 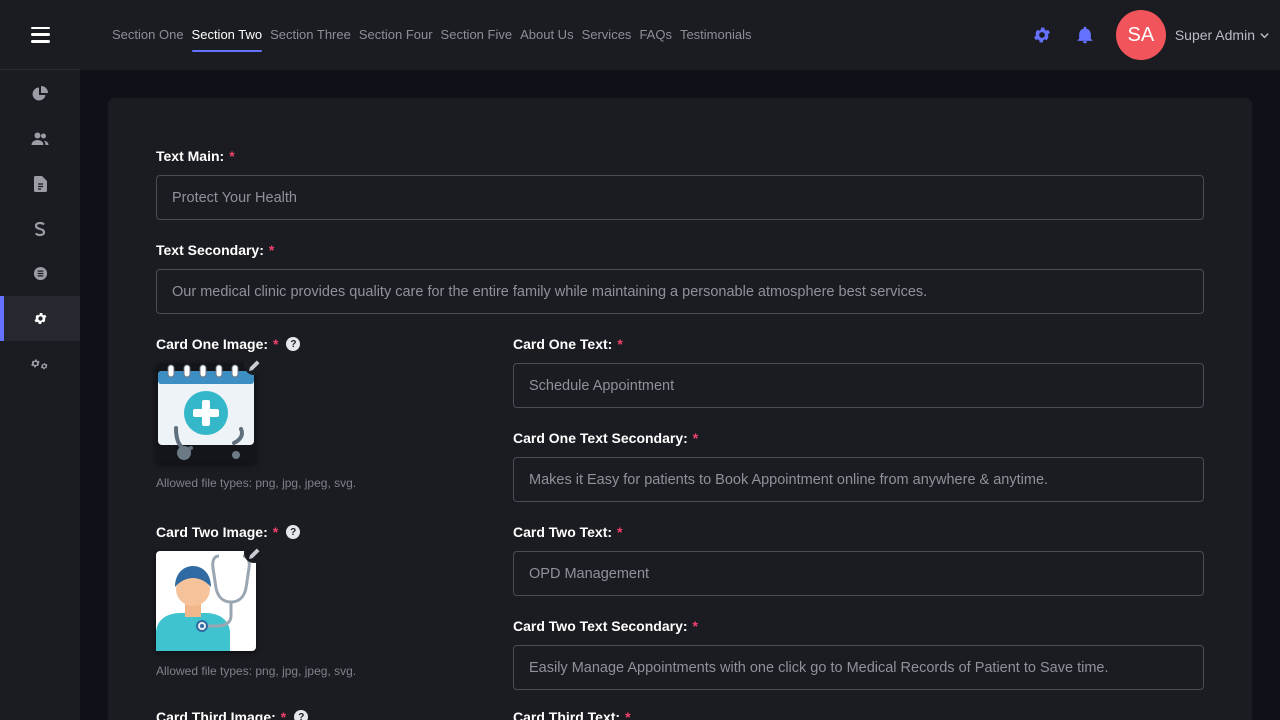 I want to click on gear-icon, so click(x=40, y=318).